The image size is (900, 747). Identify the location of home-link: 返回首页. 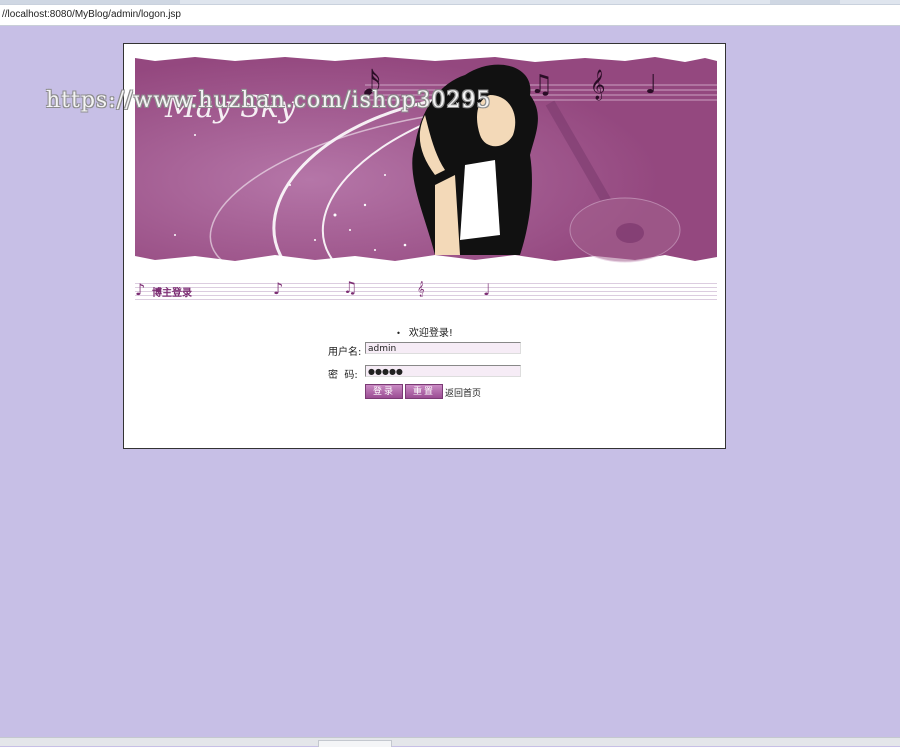
(463, 392).